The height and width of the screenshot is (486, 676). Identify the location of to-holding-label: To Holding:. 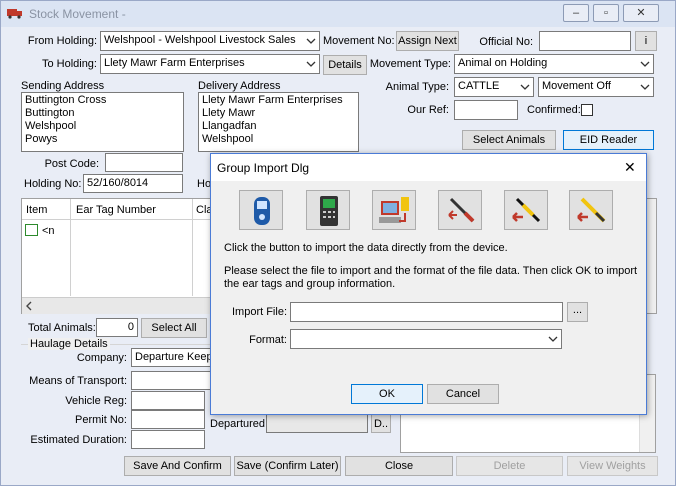
(69, 64).